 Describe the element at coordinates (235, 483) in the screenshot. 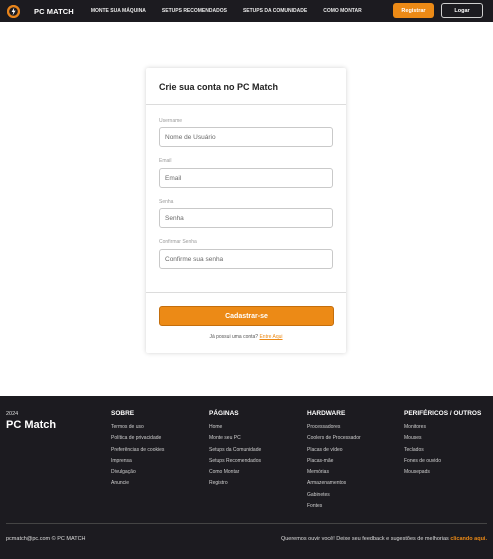

I see `footer-link: Registro` at that location.